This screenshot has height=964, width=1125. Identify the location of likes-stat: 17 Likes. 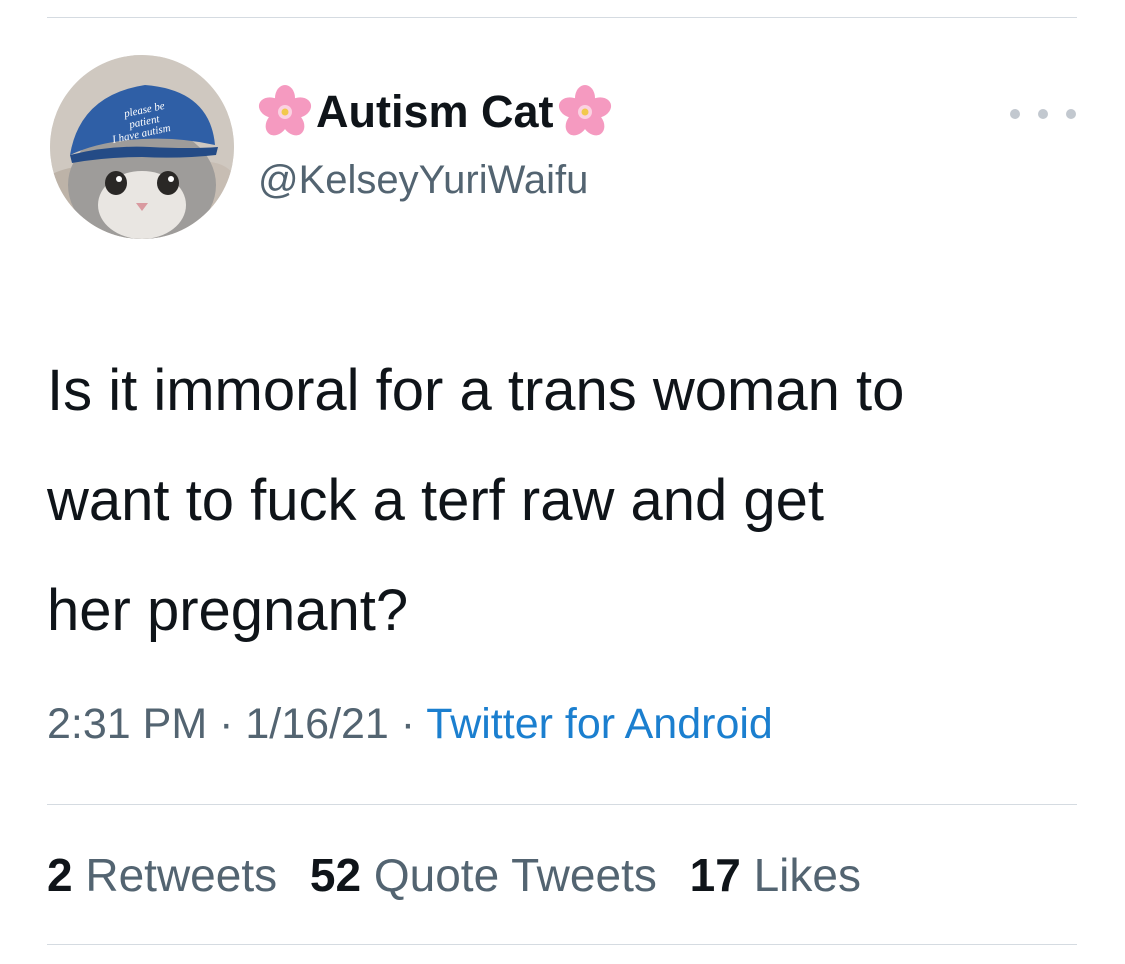
(775, 875).